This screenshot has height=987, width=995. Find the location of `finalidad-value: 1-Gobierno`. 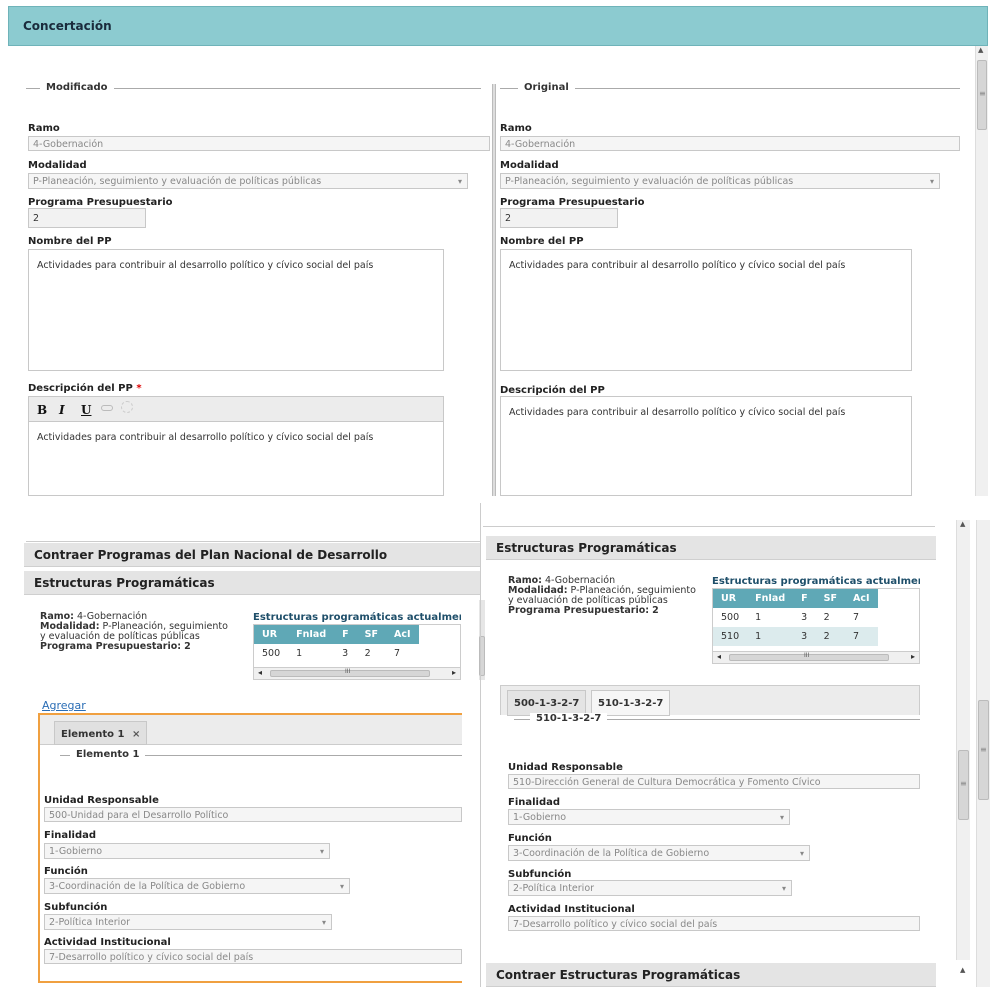

finalidad-value: 1-Gobierno is located at coordinates (76, 851).